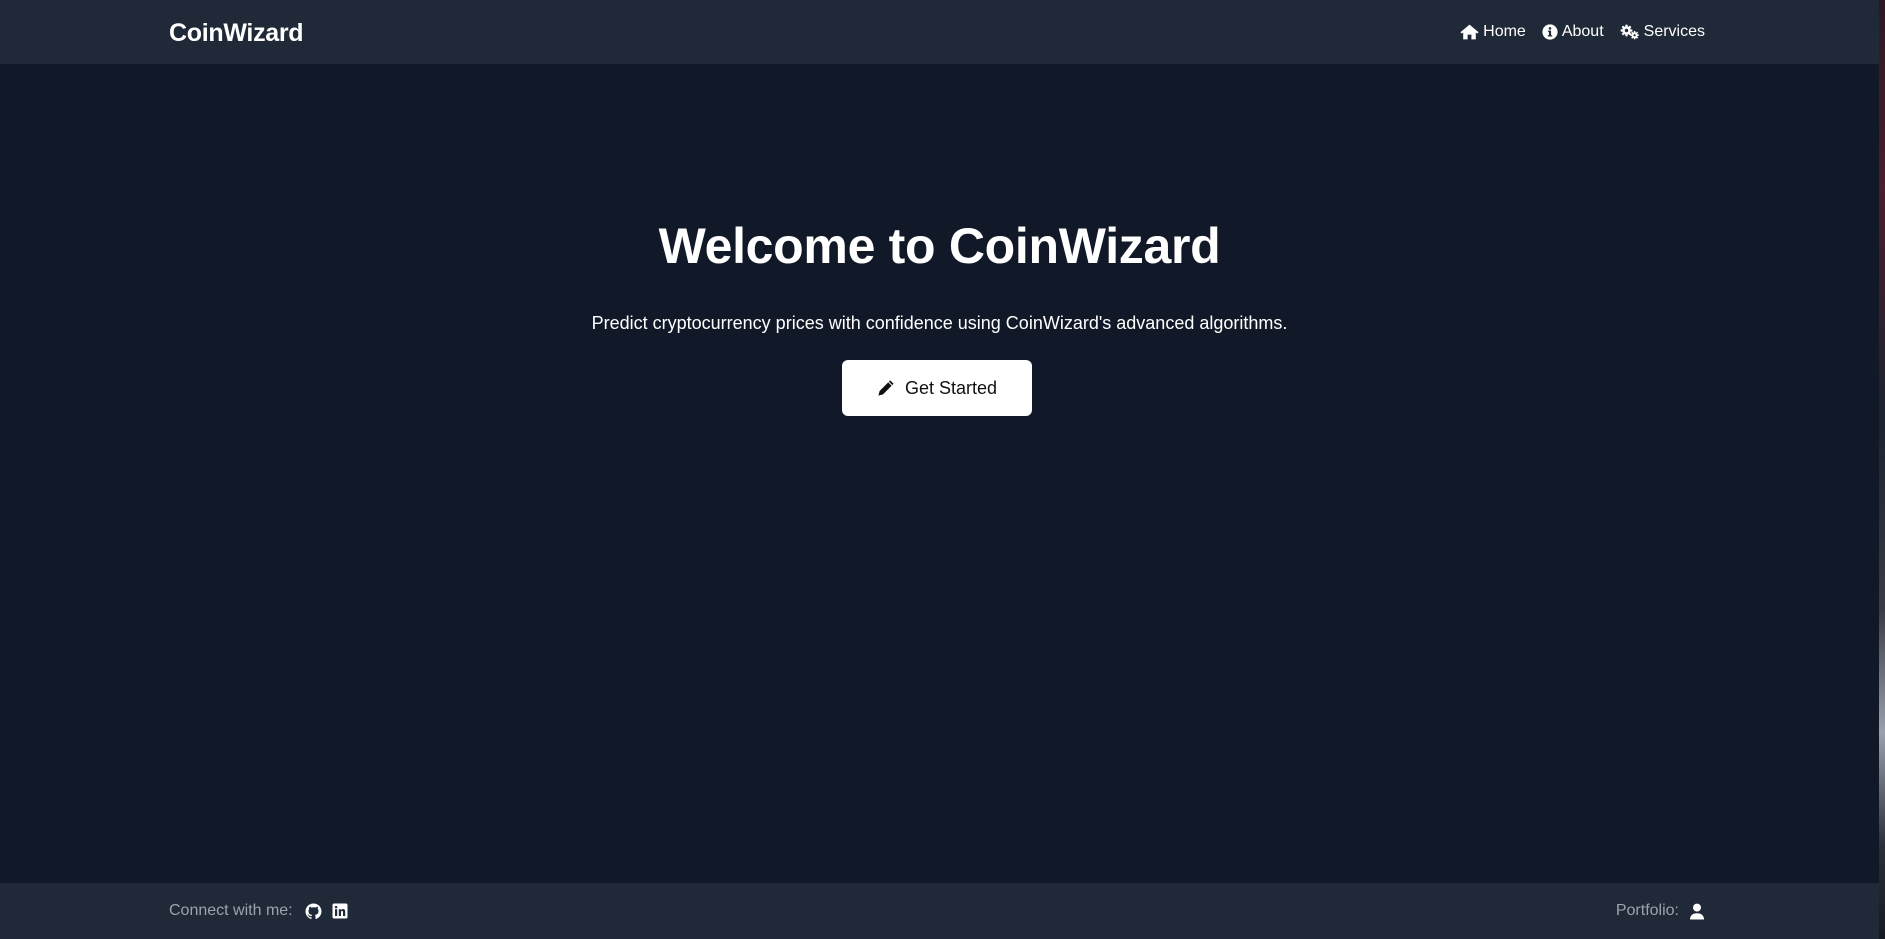  I want to click on footer-portfolio: Portfolio:, so click(1660, 911).